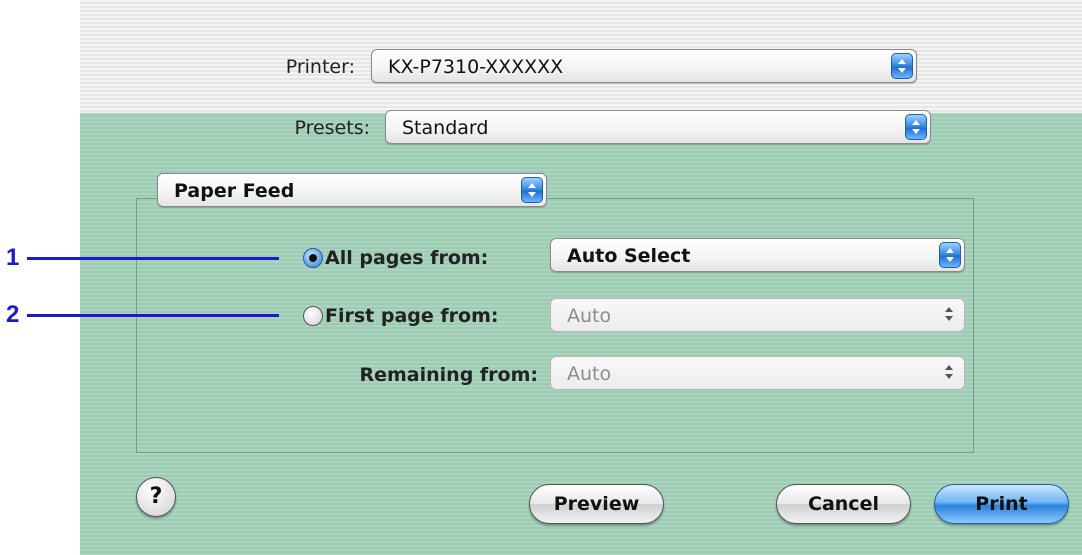 This screenshot has height=555, width=1082. Describe the element at coordinates (658, 127) in the screenshot. I see `presets-popup: Standard` at that location.